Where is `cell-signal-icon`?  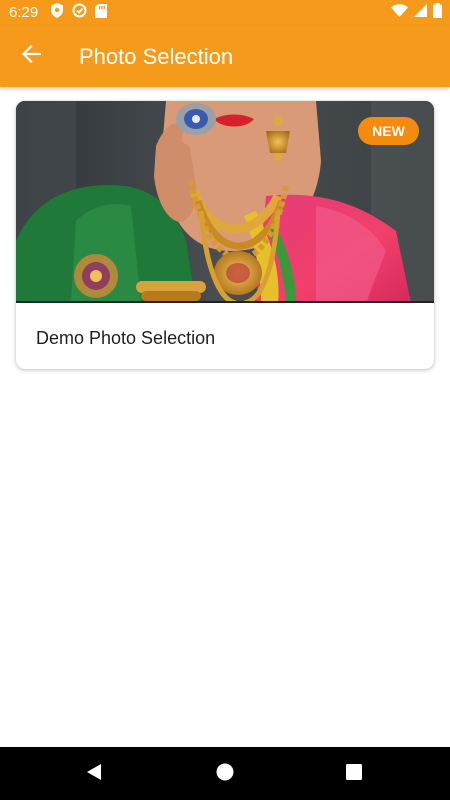
cell-signal-icon is located at coordinates (420, 13).